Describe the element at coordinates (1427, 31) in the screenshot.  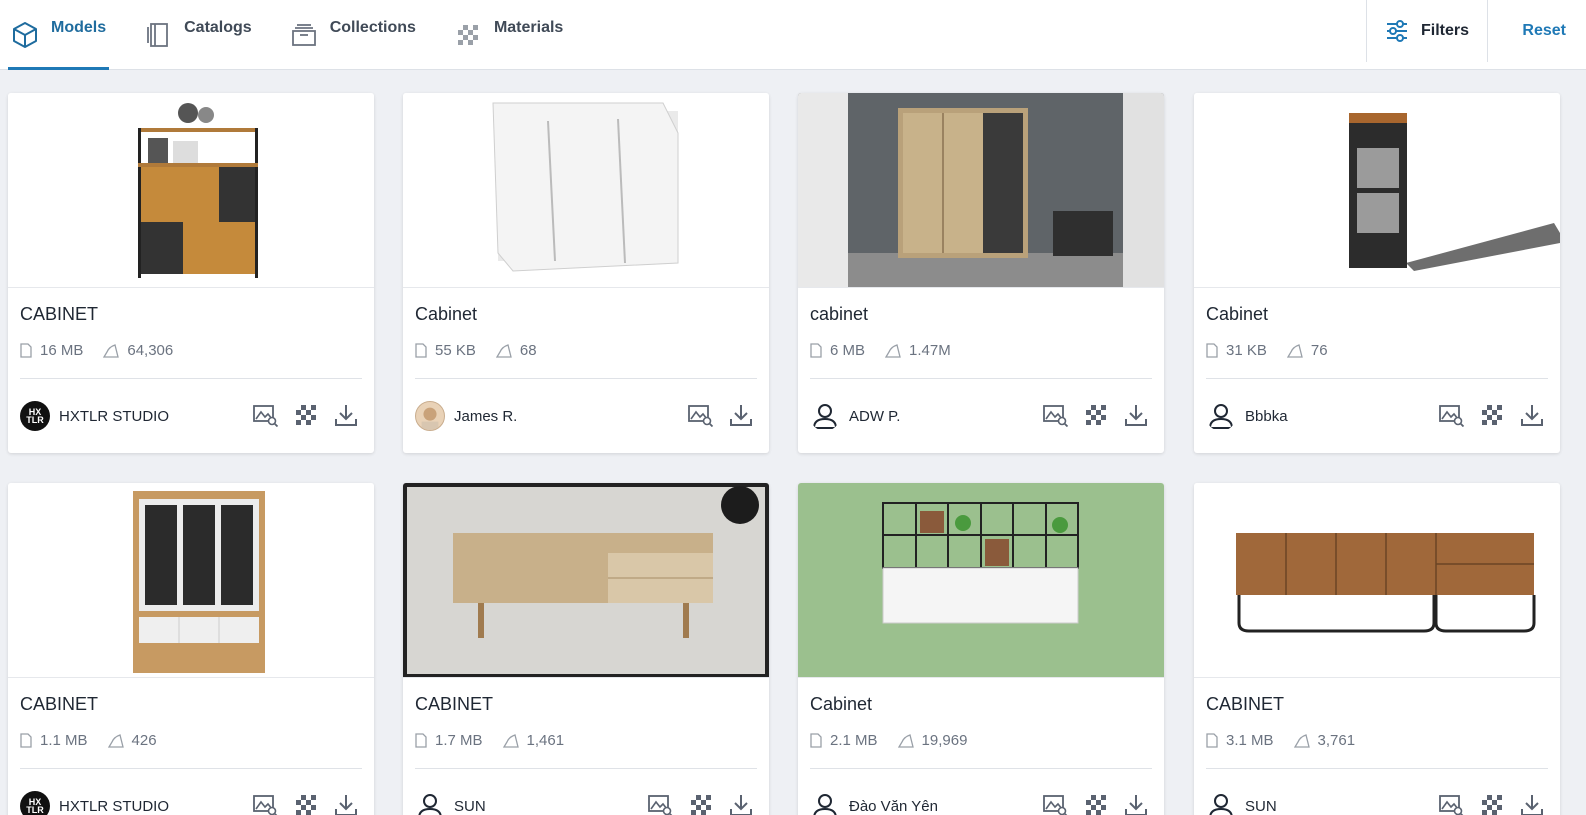
I see `filters-button: Filters` at that location.